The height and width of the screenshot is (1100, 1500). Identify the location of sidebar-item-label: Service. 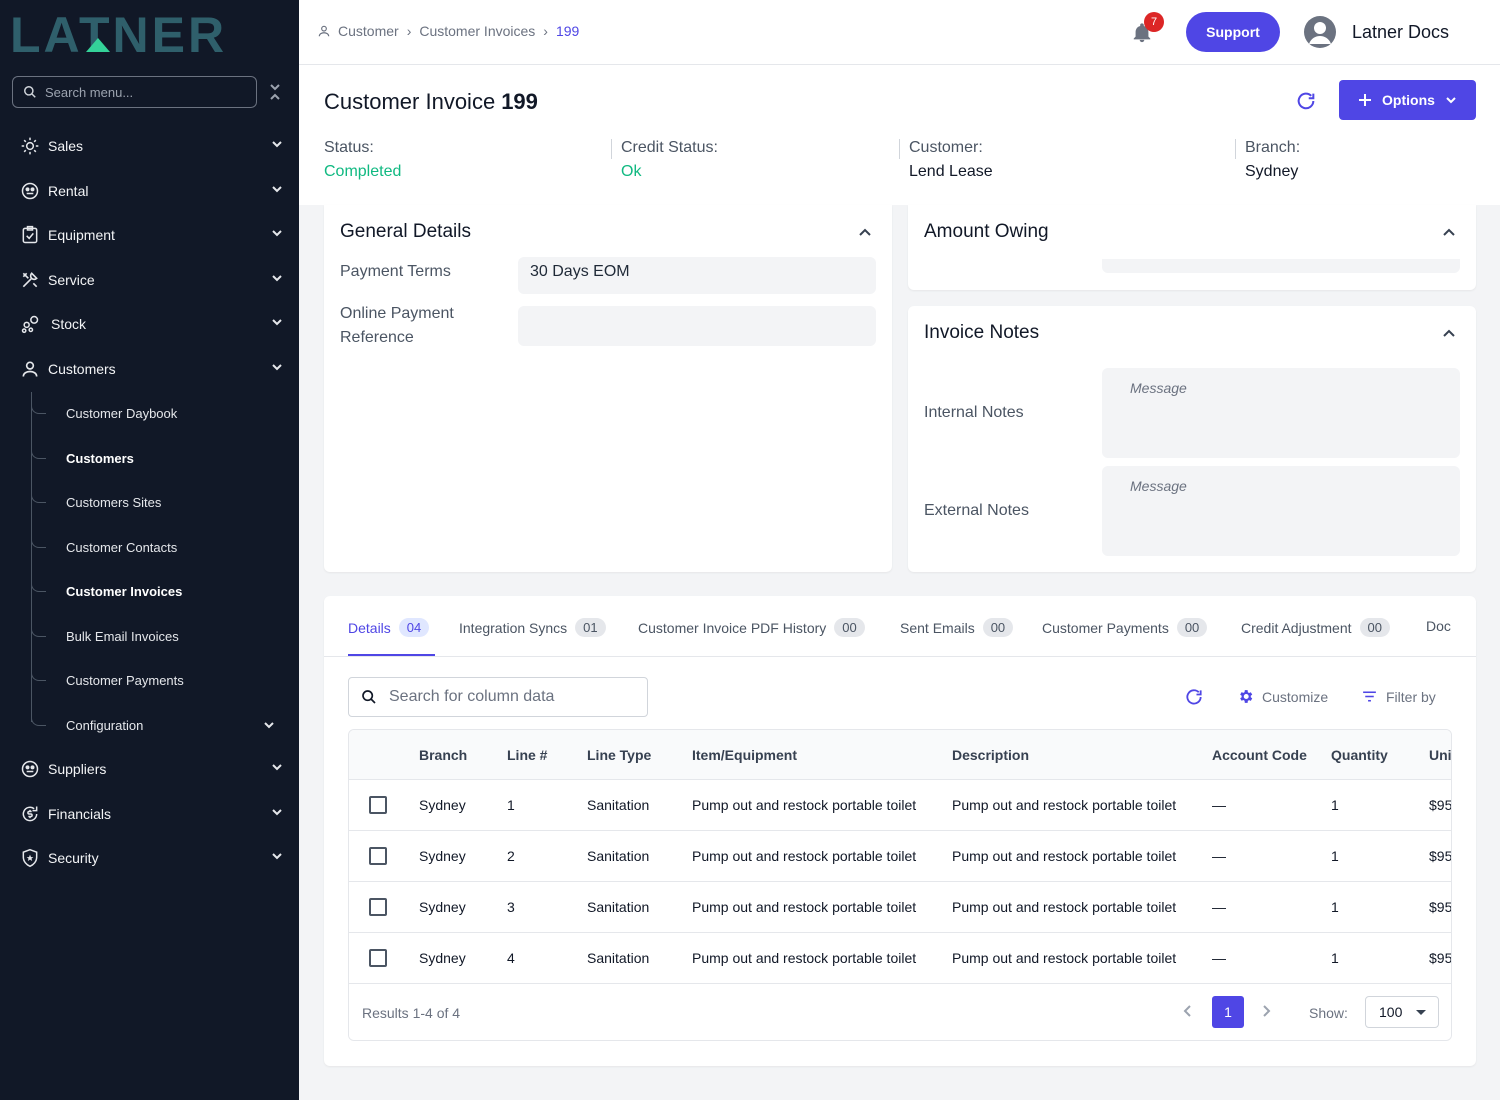
(71, 280).